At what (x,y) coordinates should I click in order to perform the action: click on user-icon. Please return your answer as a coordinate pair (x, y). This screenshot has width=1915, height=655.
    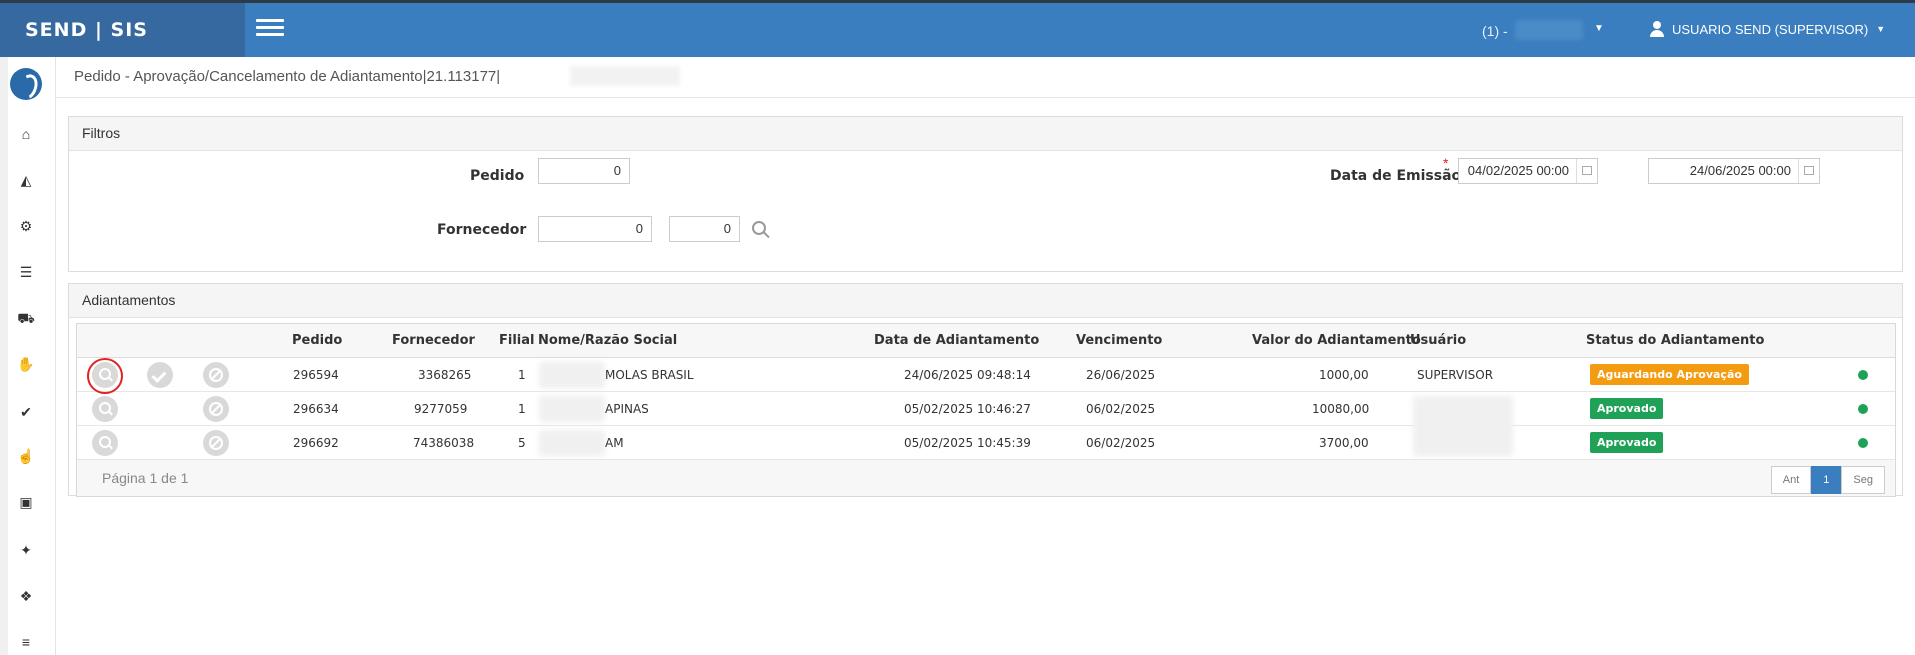
    Looking at the image, I should click on (1657, 29).